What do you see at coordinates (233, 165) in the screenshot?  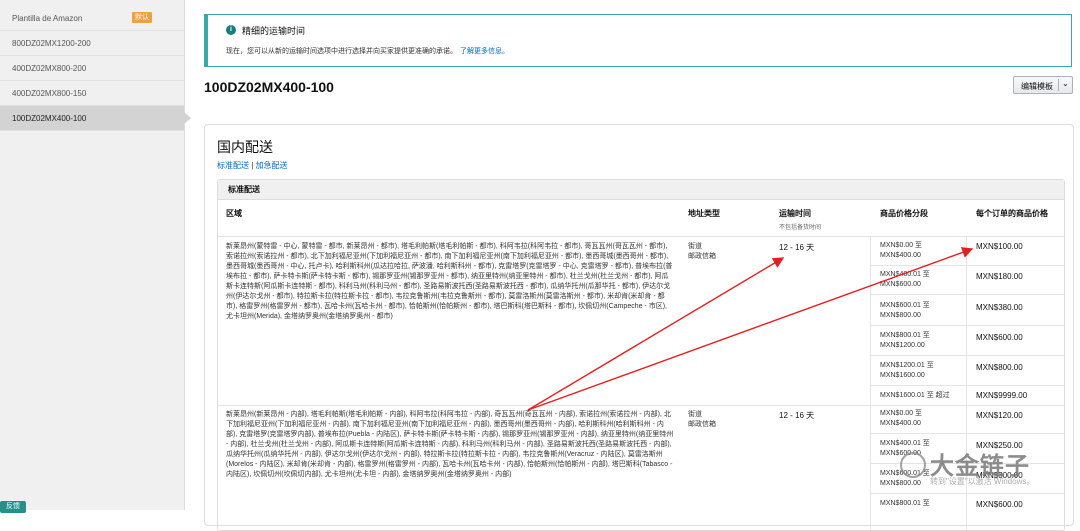 I see `standard-shipping-link: 标准配送` at bounding box center [233, 165].